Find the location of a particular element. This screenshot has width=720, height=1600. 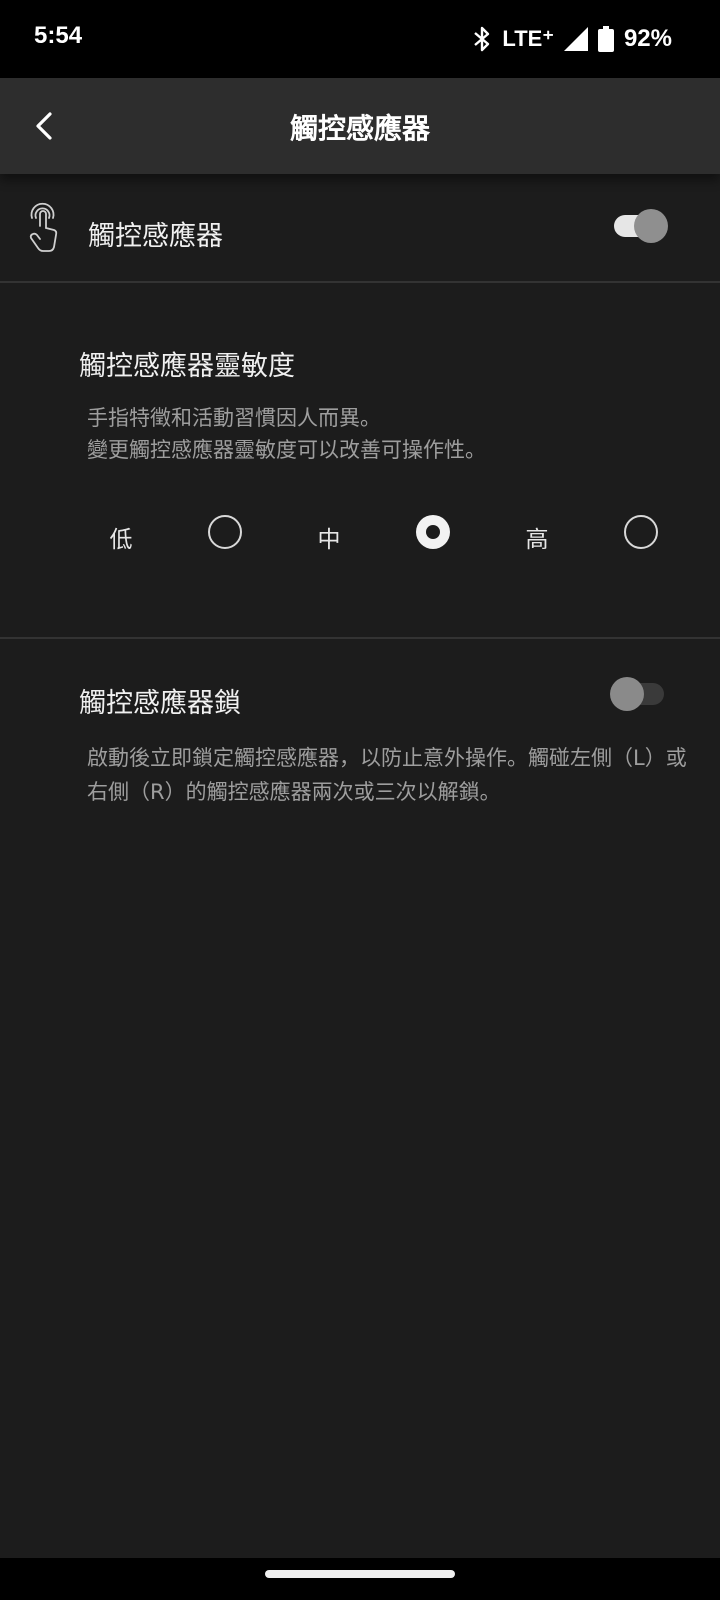

sensitivity-low-label: 低 is located at coordinates (121, 540).